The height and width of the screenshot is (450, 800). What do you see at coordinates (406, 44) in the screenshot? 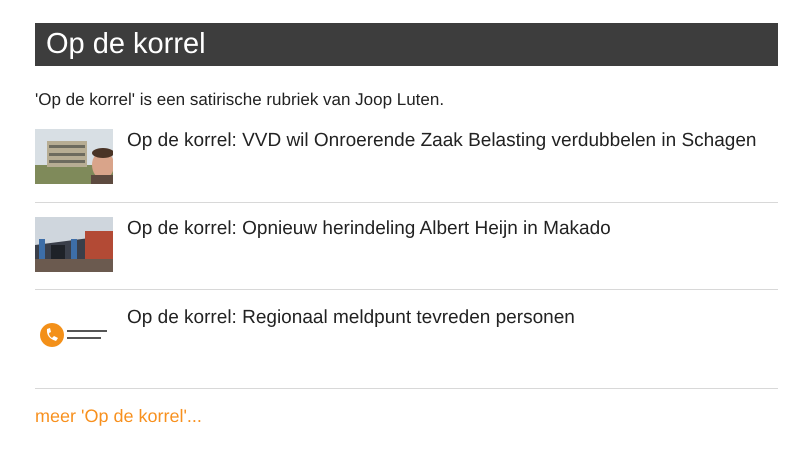
I see `section-heading: Op de korrel` at bounding box center [406, 44].